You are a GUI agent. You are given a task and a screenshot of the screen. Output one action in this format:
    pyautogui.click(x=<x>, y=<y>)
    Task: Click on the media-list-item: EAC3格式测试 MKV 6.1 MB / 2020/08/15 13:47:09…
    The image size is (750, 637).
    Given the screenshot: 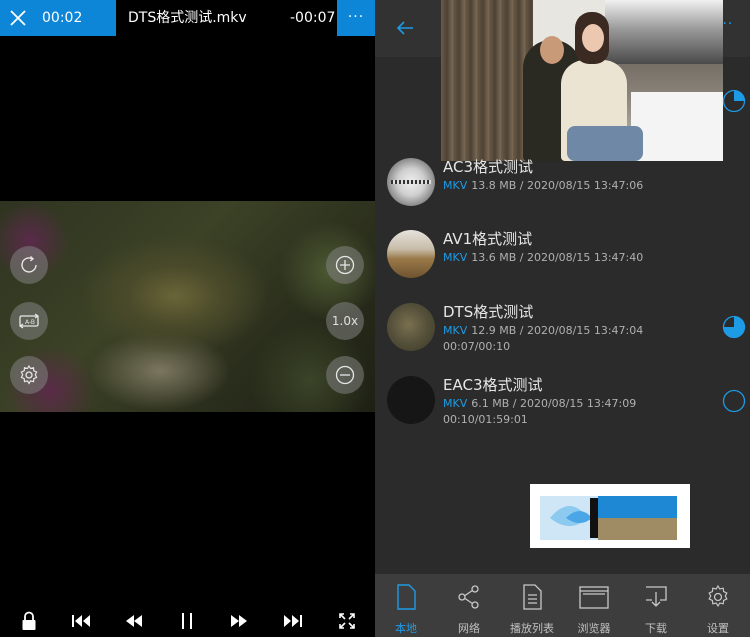 What is the action you would take?
    pyautogui.click(x=568, y=410)
    